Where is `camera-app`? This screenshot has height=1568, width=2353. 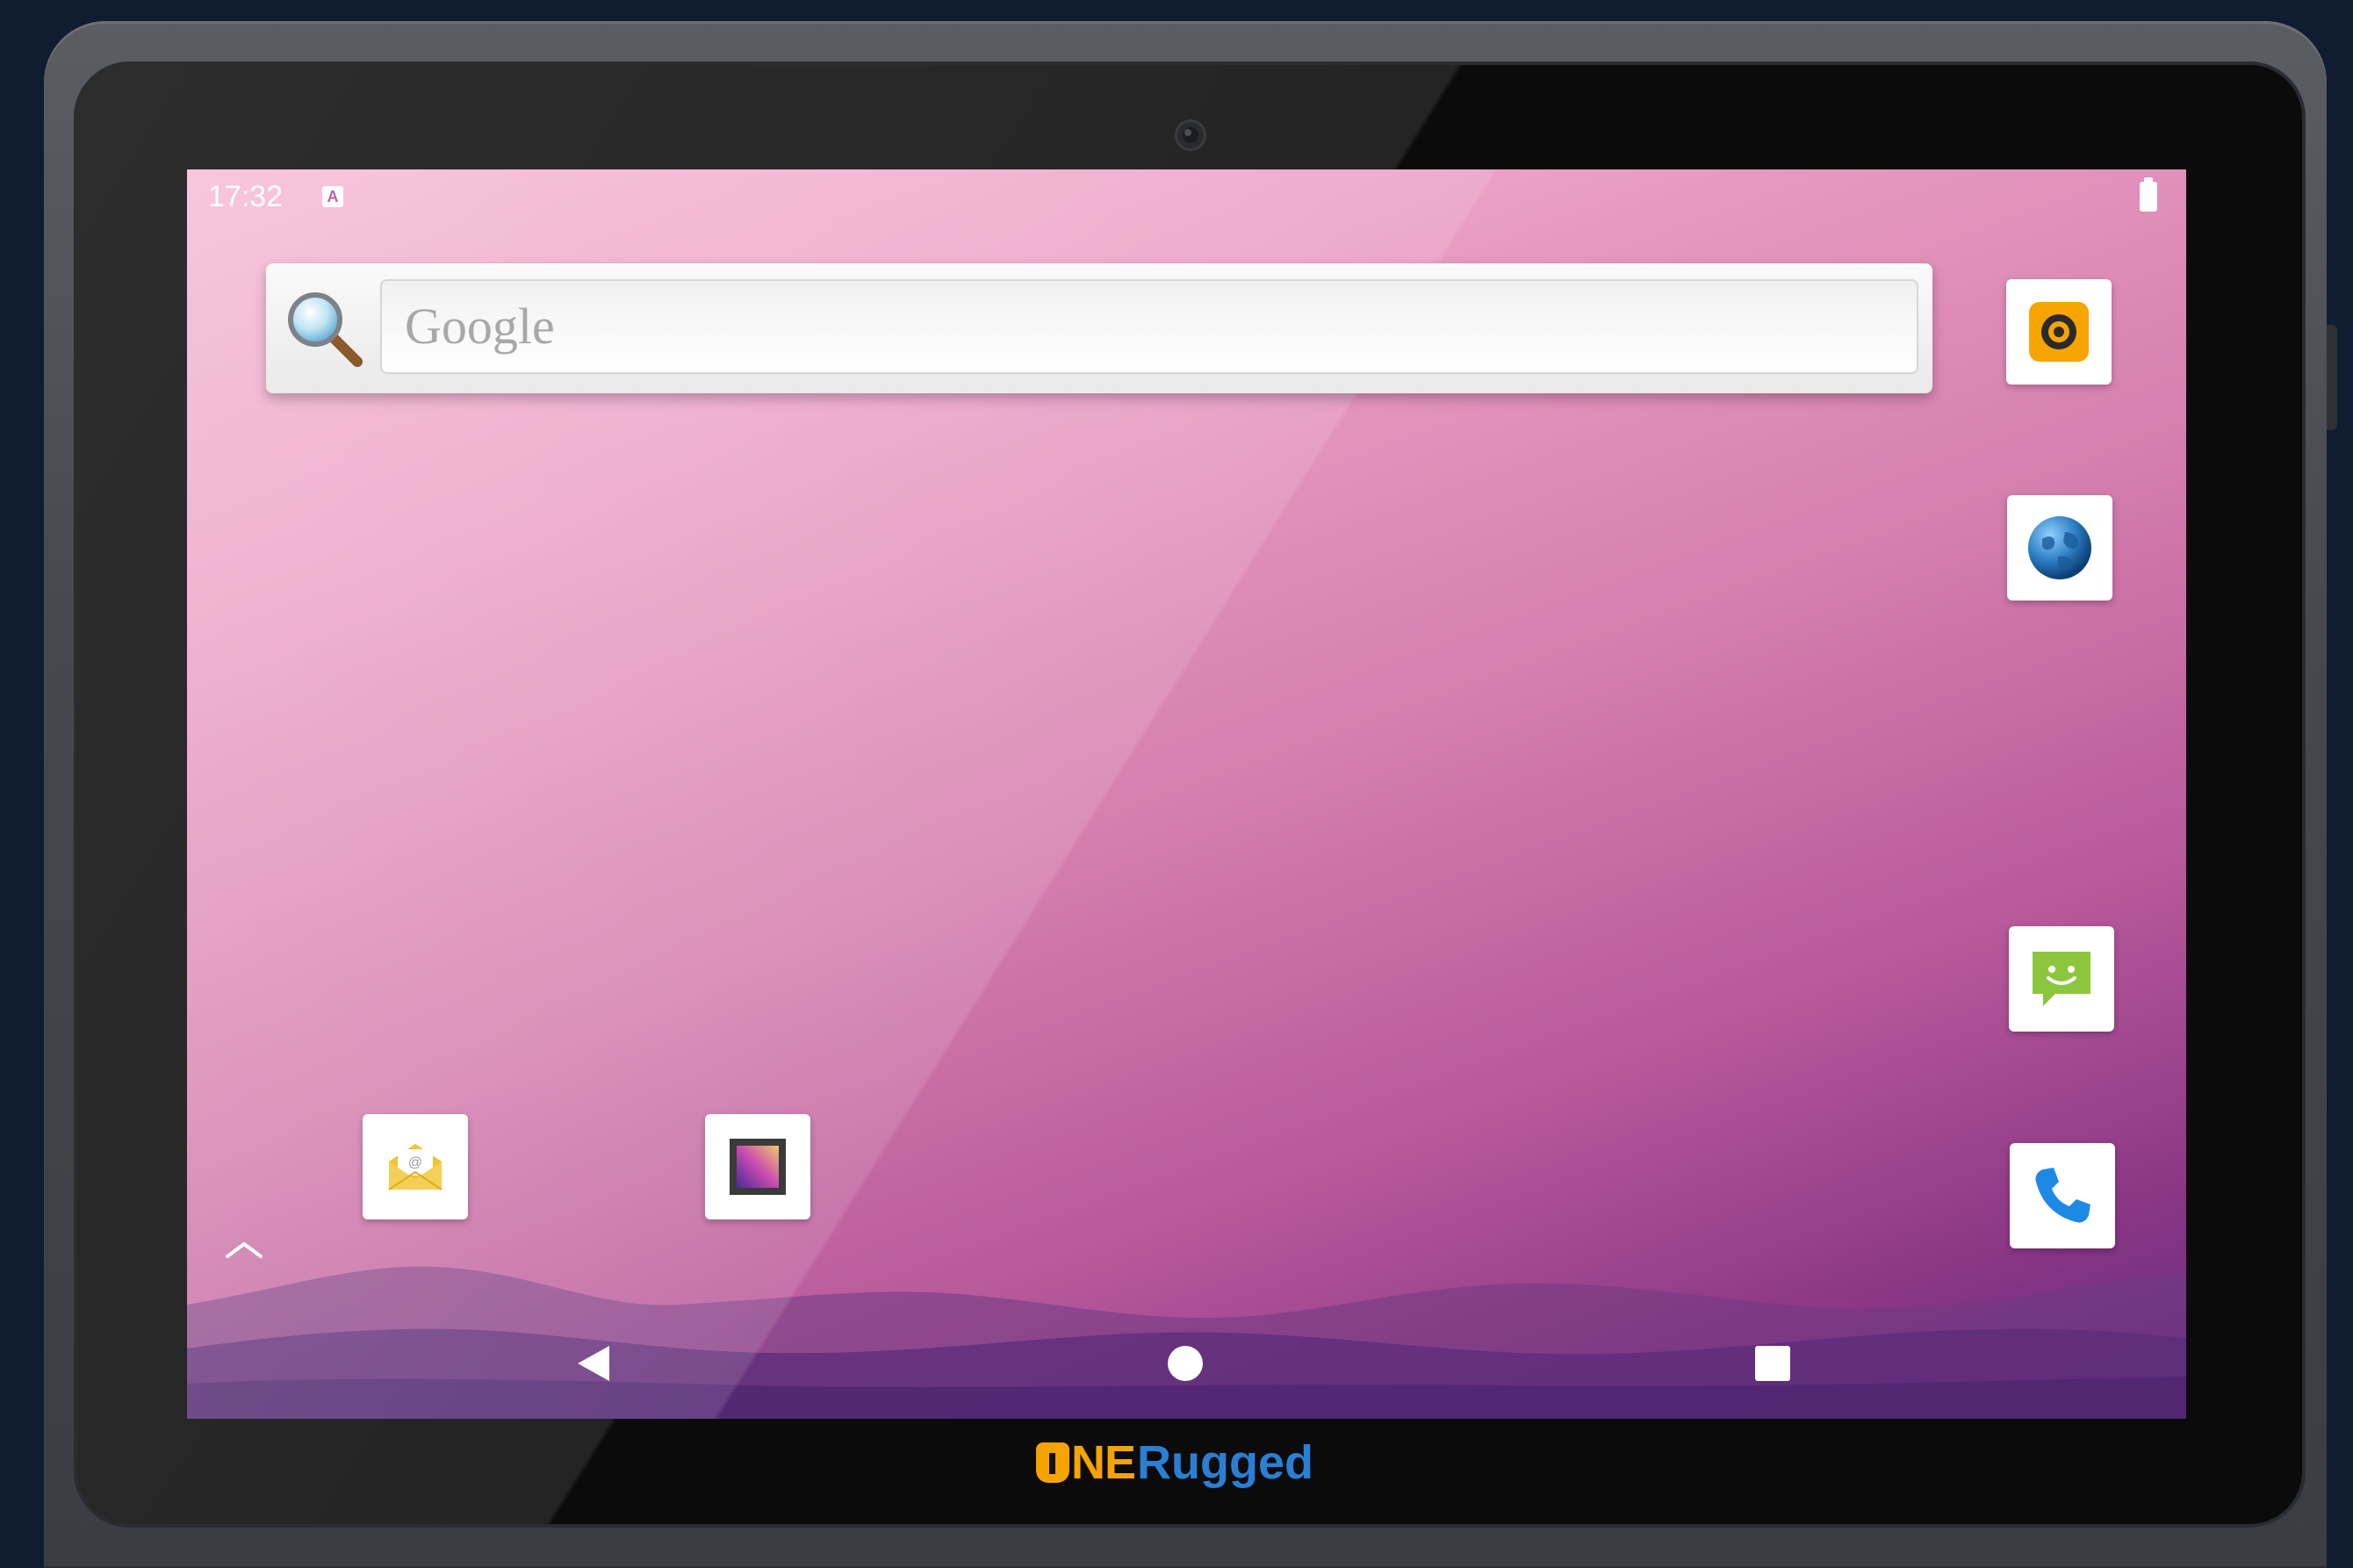 camera-app is located at coordinates (2059, 332).